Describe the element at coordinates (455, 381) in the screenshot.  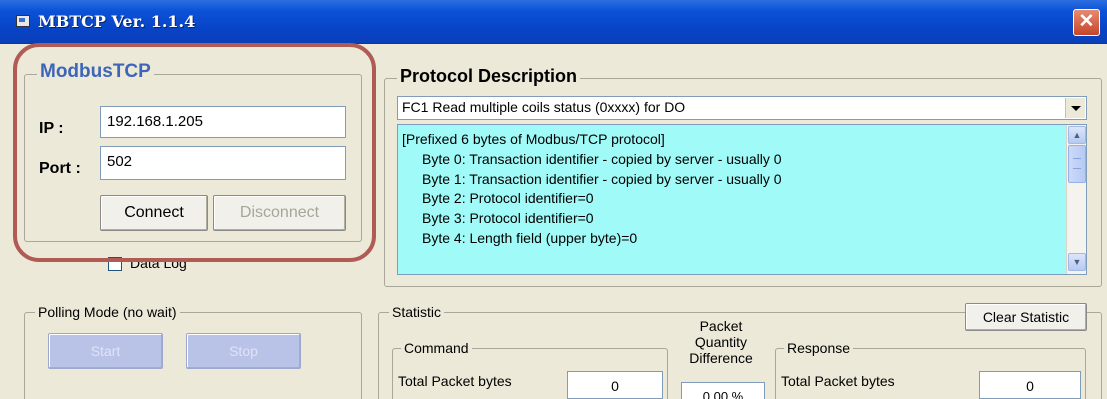
I see `command-total-label: Total Packet bytes` at that location.